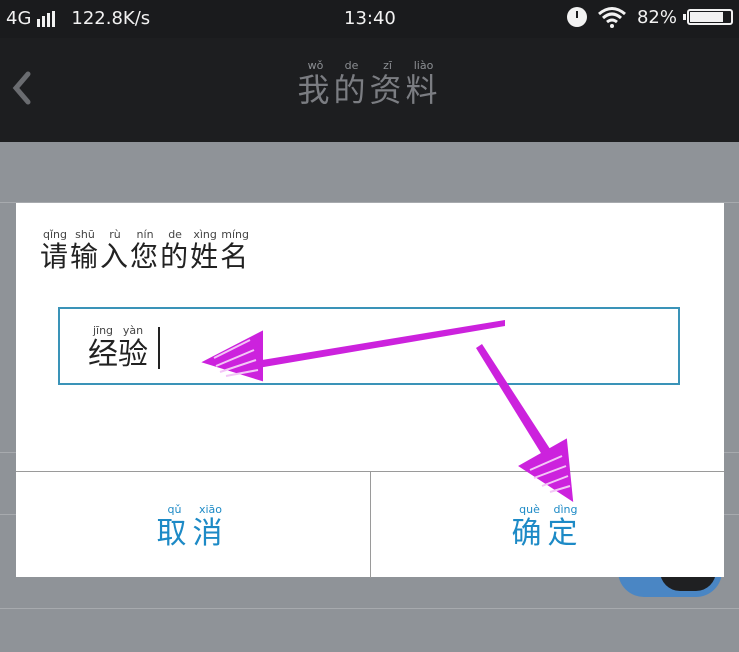  Describe the element at coordinates (708, 17) in the screenshot. I see `battery-icon` at that location.